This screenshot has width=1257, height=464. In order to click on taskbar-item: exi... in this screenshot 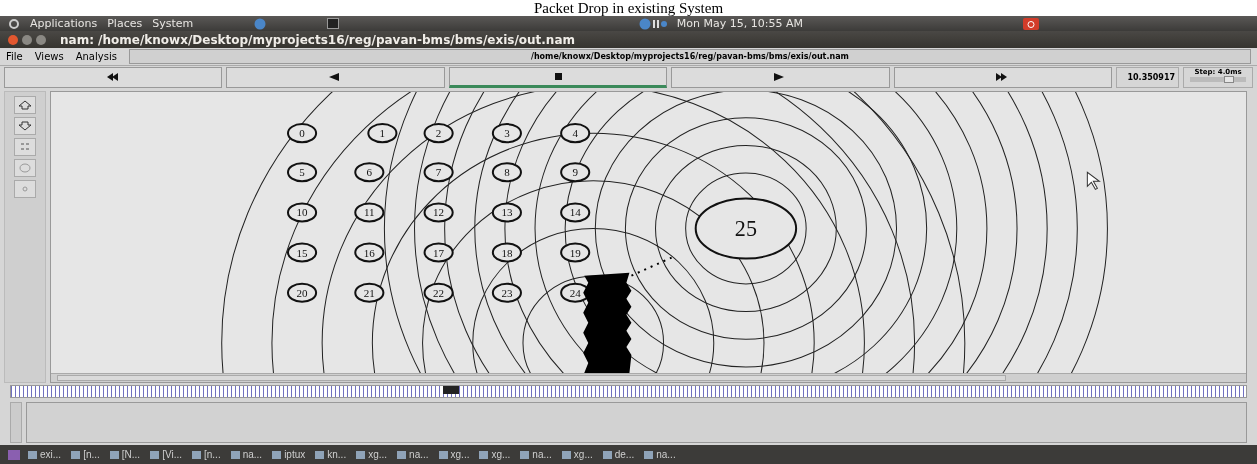, I will do `click(45, 455)`.